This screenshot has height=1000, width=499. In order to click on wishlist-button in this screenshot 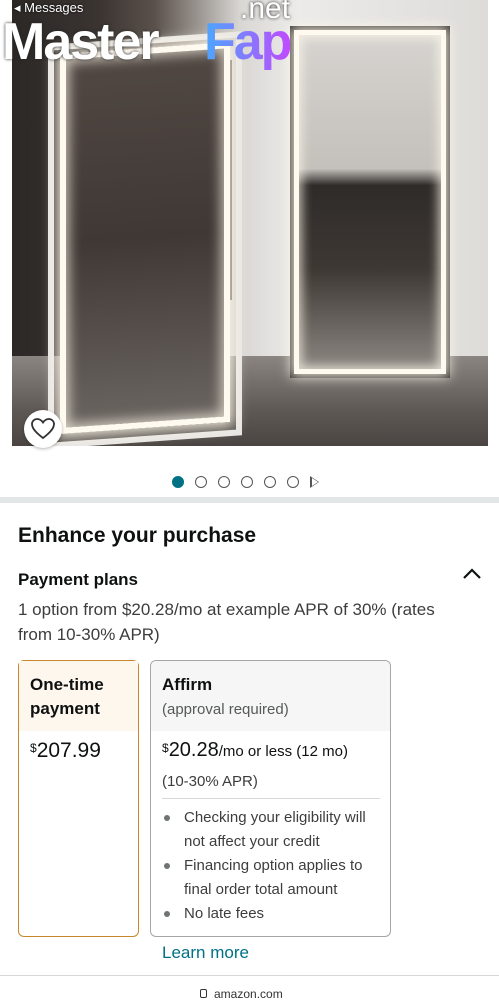, I will do `click(43, 429)`.